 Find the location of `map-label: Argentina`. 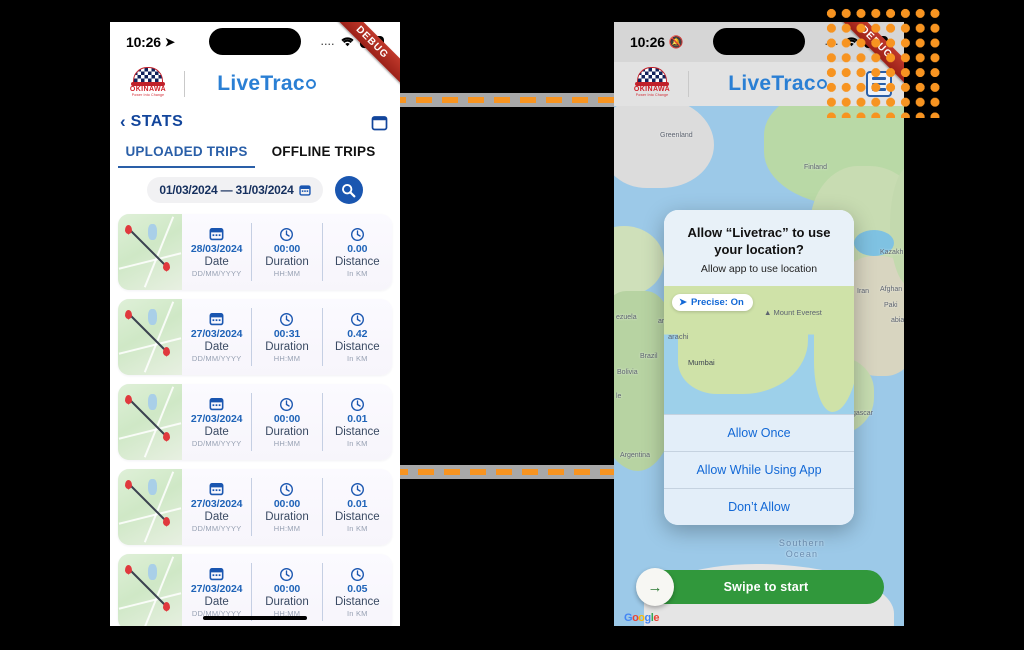

map-label: Argentina is located at coordinates (635, 455).